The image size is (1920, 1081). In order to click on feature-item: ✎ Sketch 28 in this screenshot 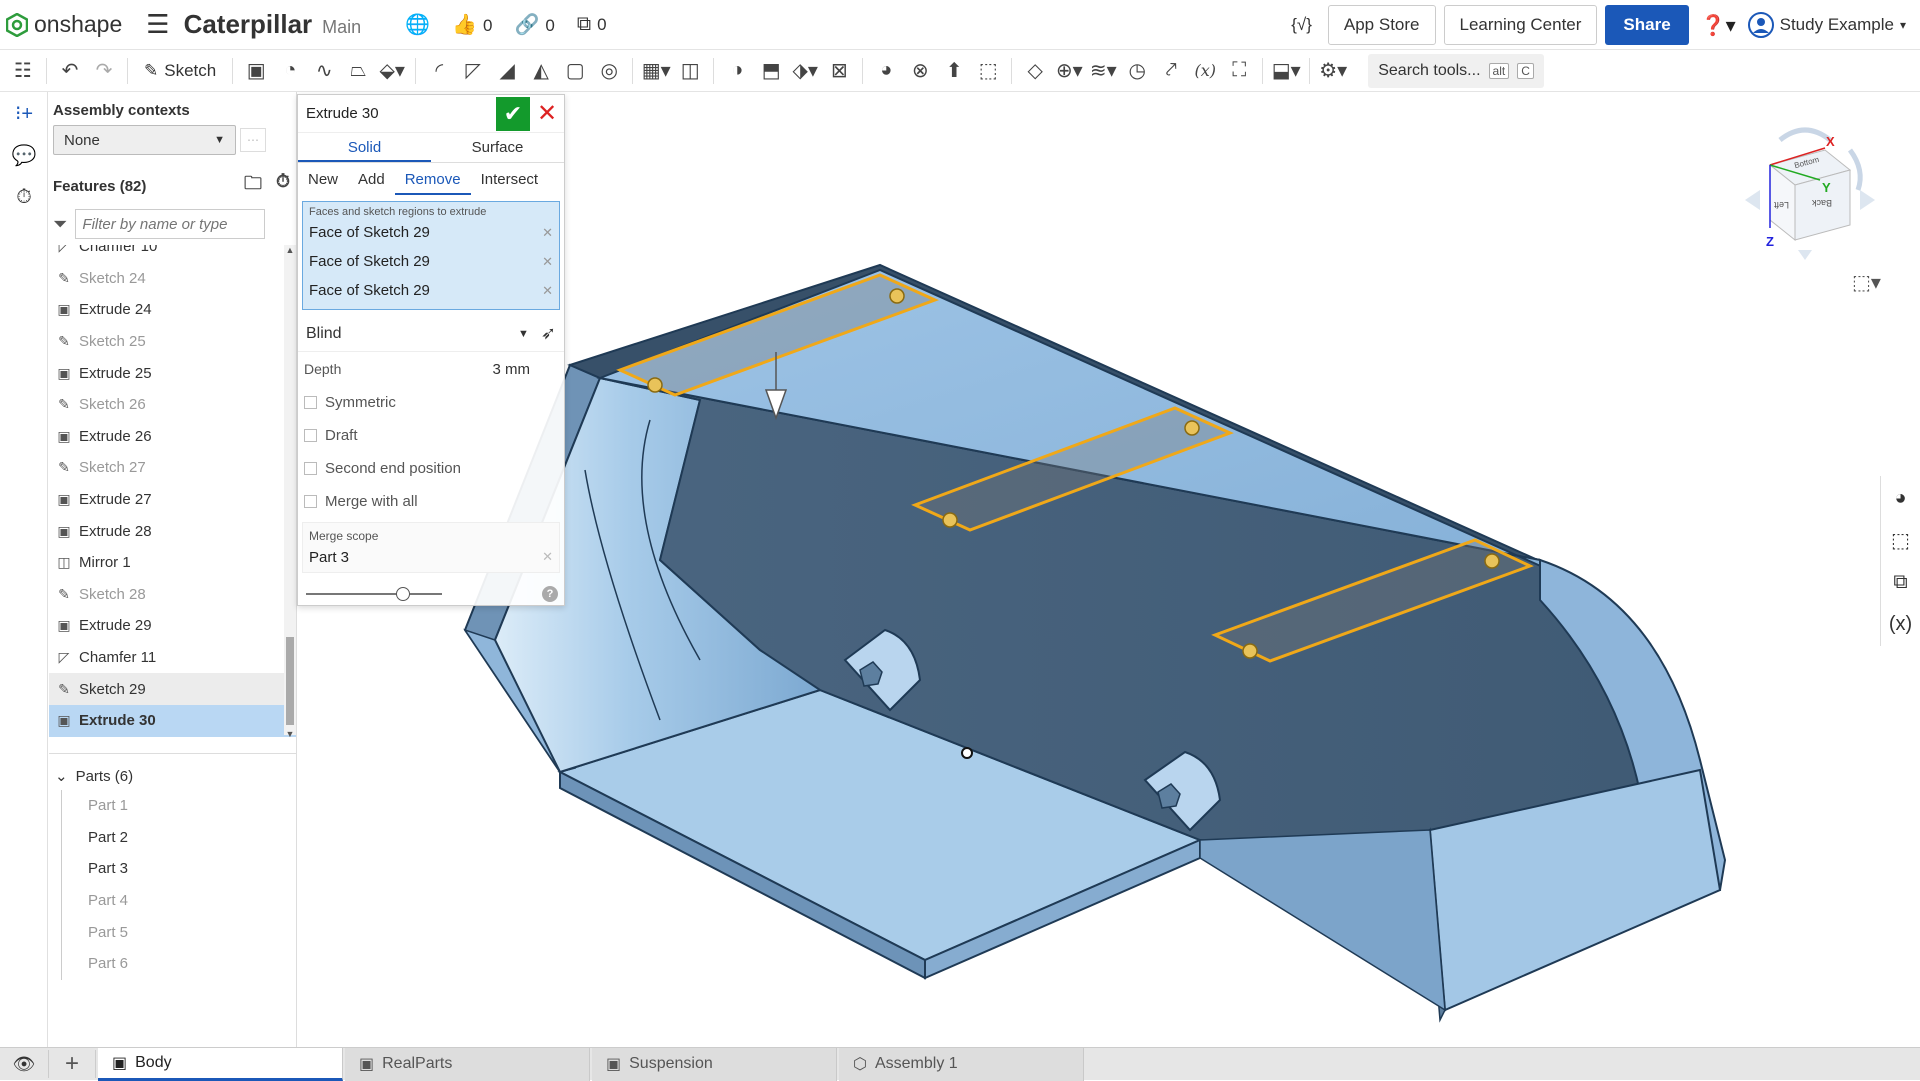, I will do `click(172, 595)`.